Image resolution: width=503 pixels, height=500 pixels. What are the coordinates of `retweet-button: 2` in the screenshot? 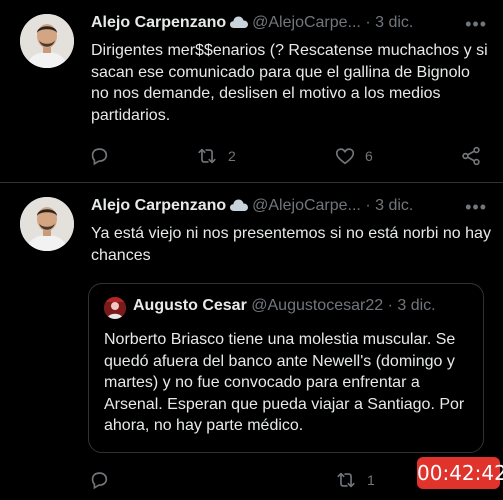 It's located at (215, 156).